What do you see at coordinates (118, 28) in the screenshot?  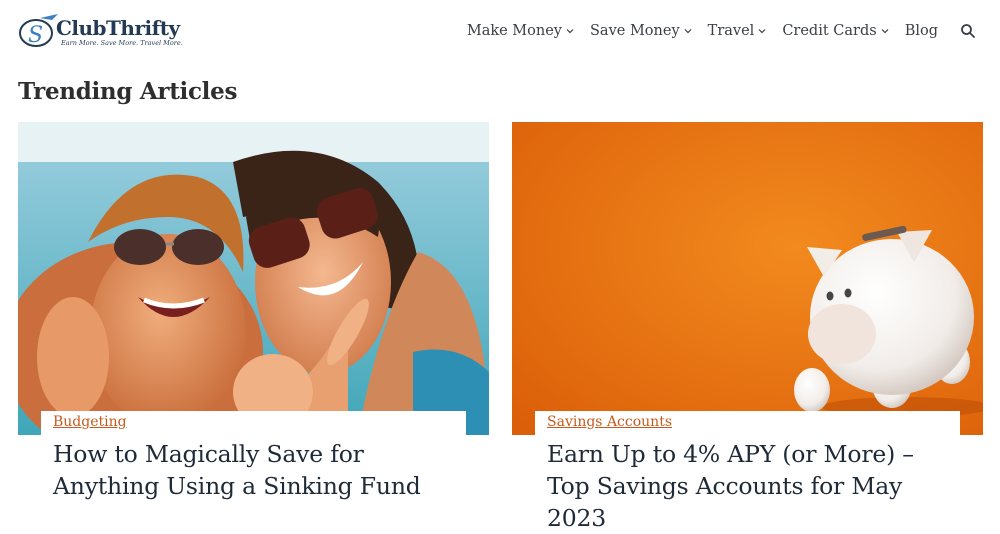 I see `brand-name: ClubThrifty` at bounding box center [118, 28].